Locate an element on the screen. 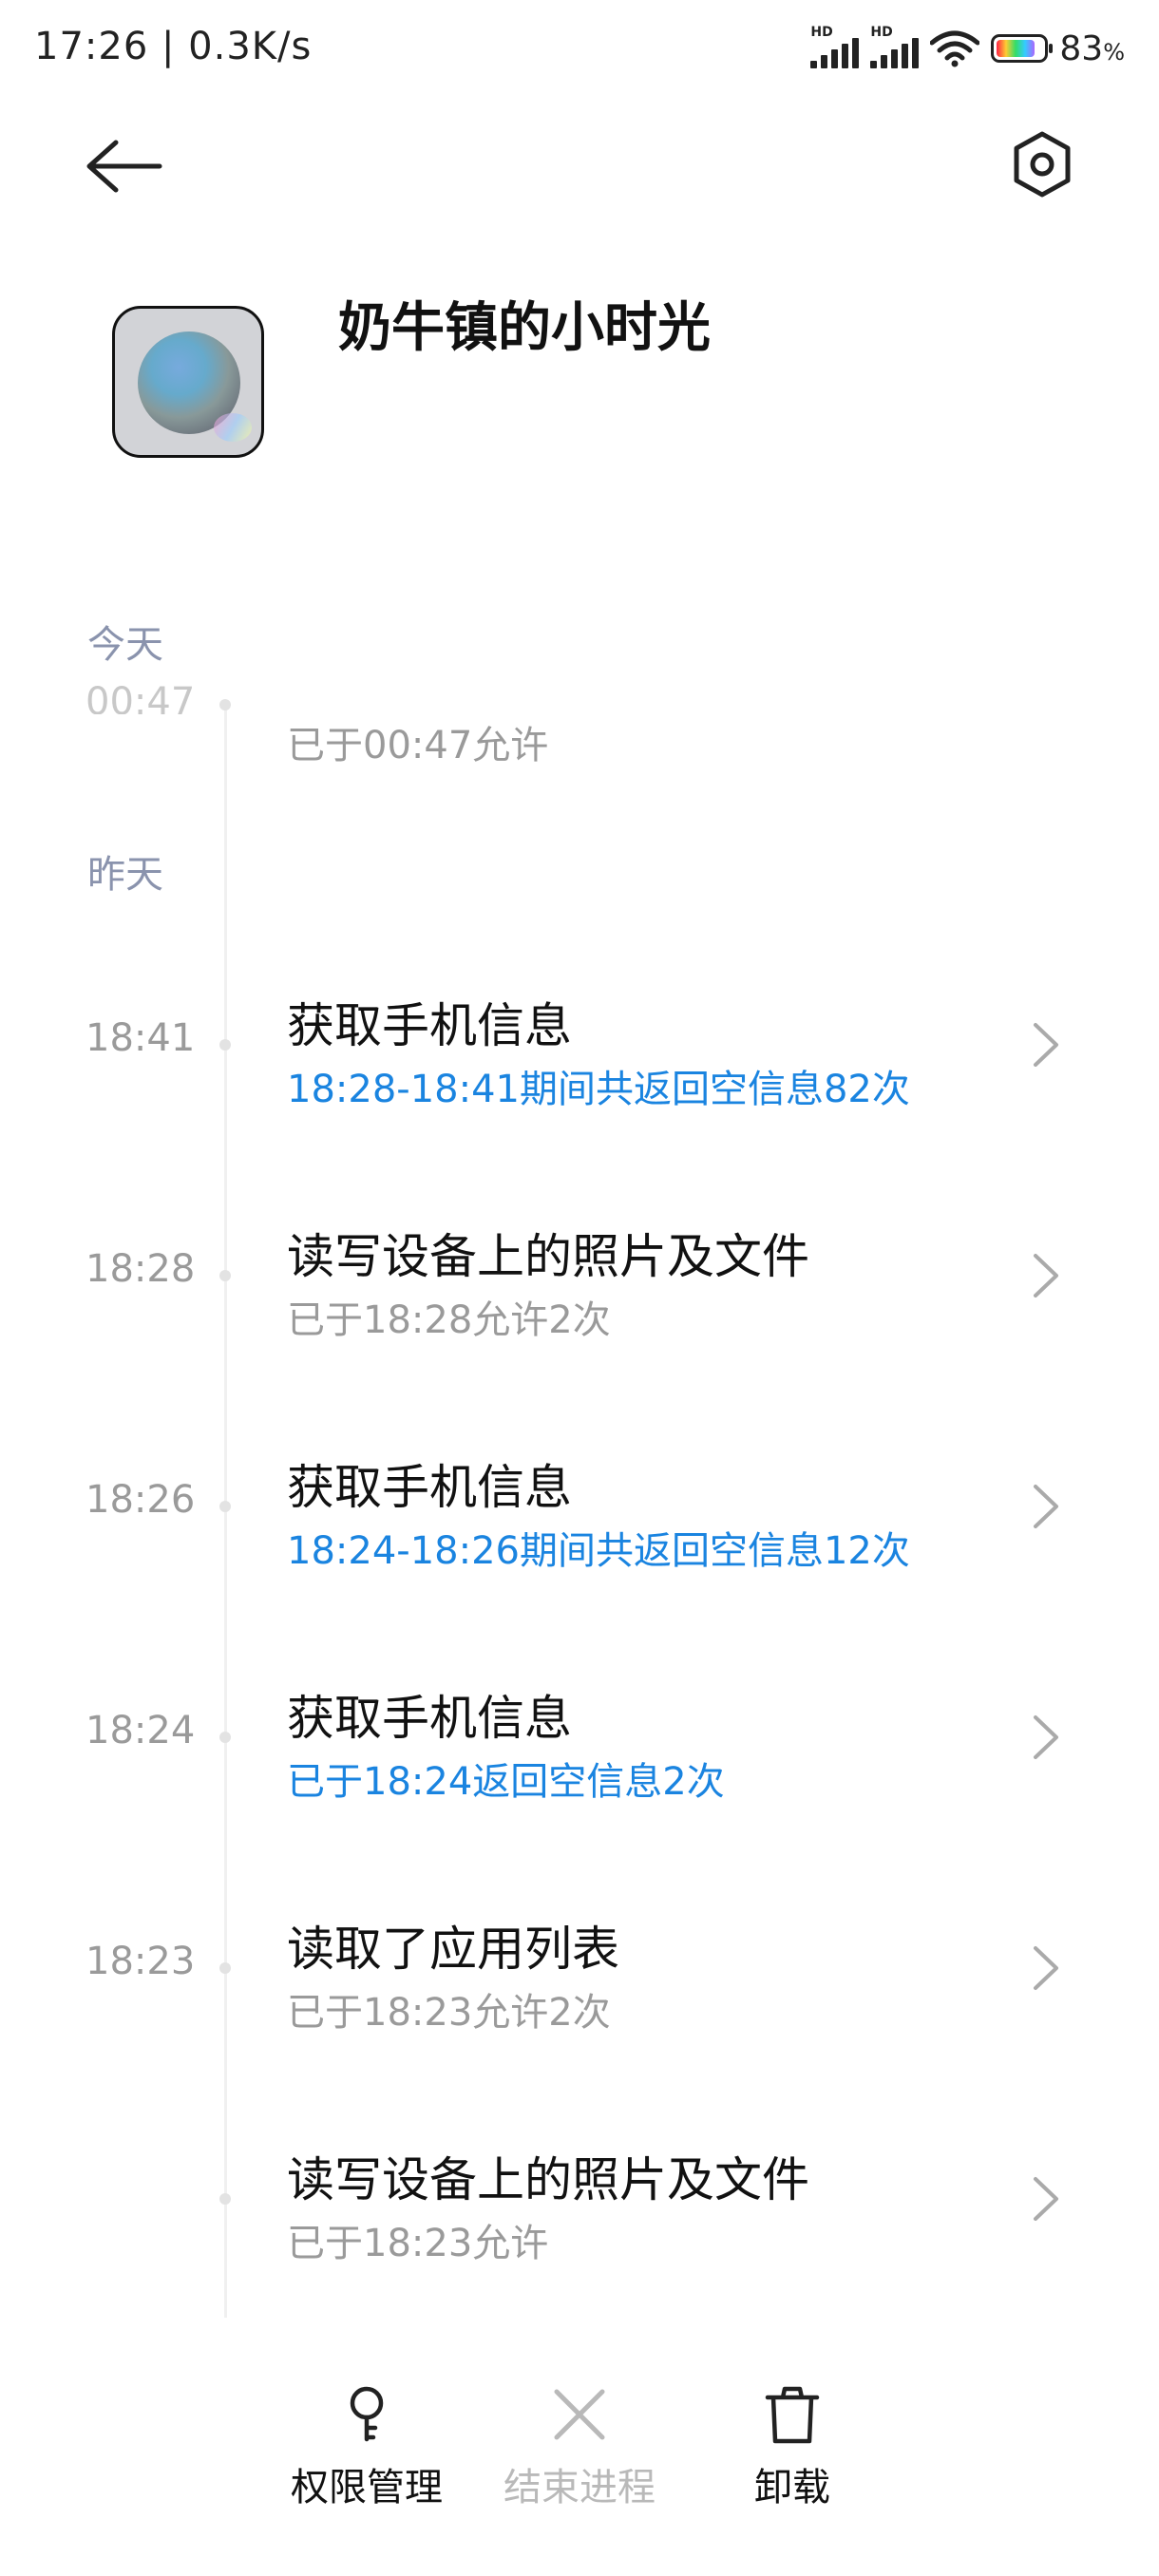 The image size is (1159, 2576). status-icons: HD HD 83% is located at coordinates (967, 46).